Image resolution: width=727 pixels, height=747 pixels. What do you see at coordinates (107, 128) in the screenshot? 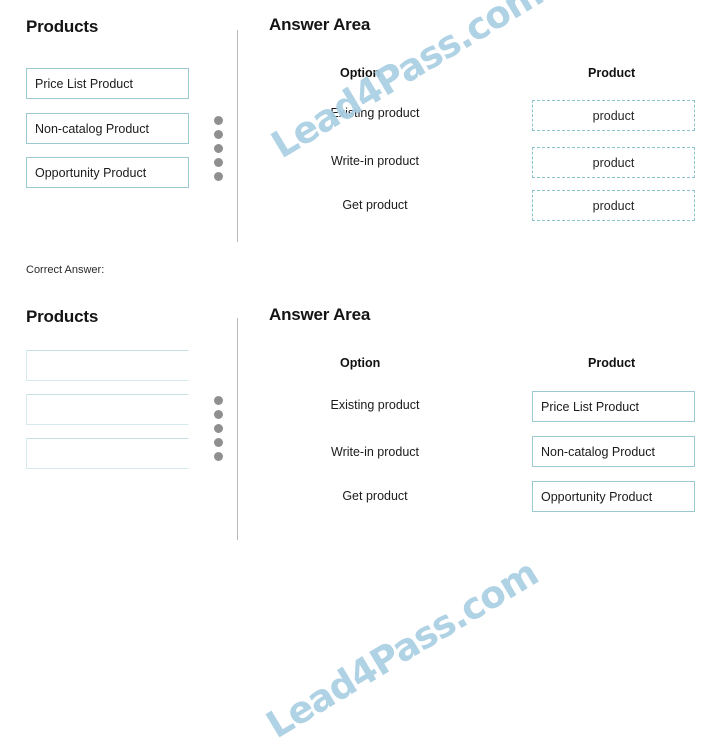
I see `source-product-chip: Non-catalog Product` at bounding box center [107, 128].